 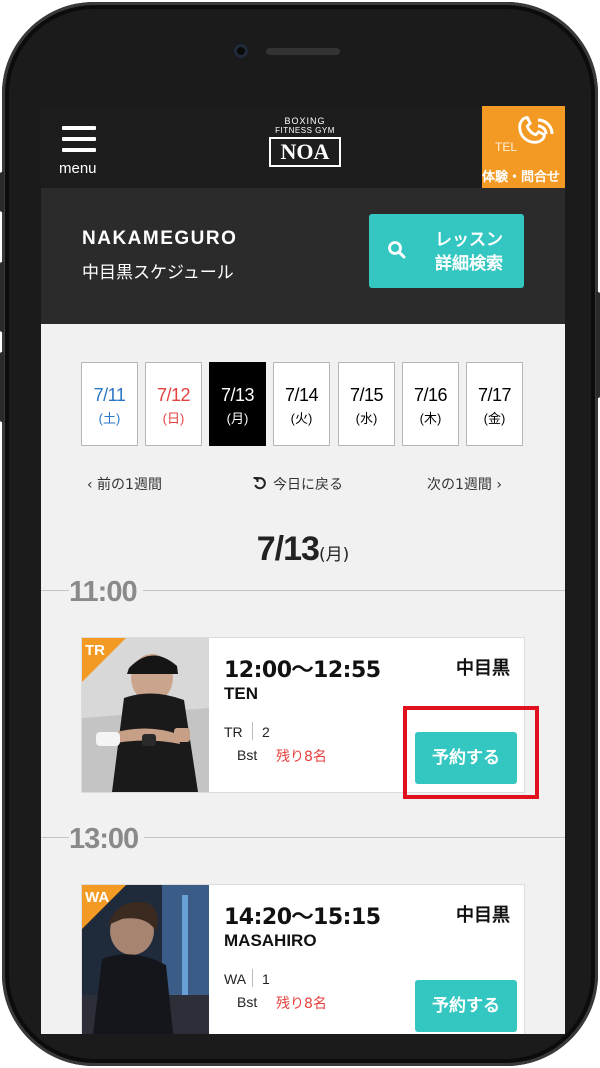 What do you see at coordinates (366, 395) in the screenshot?
I see `date-tab-date: 7/15` at bounding box center [366, 395].